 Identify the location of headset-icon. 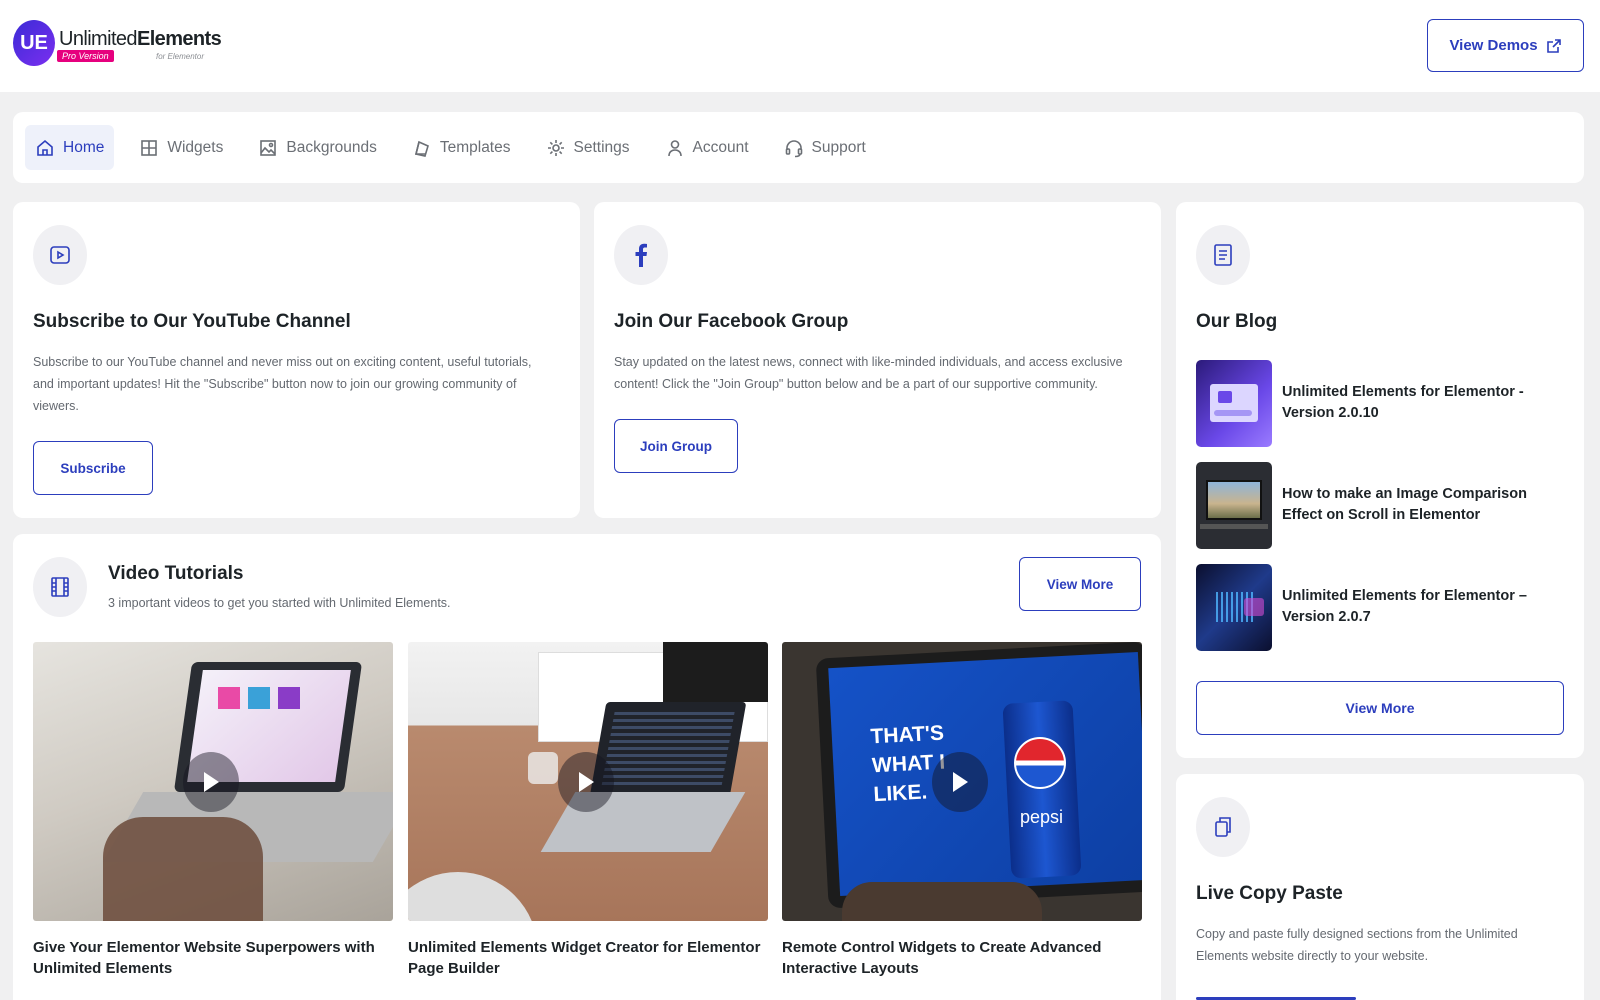
(793, 148).